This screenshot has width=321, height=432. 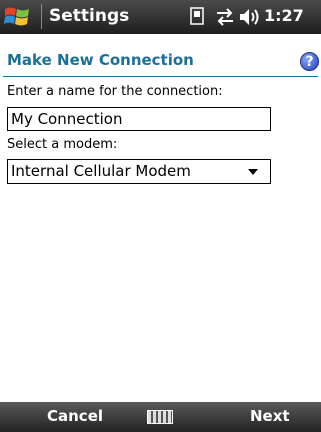 I want to click on sim-icon, so click(x=197, y=19).